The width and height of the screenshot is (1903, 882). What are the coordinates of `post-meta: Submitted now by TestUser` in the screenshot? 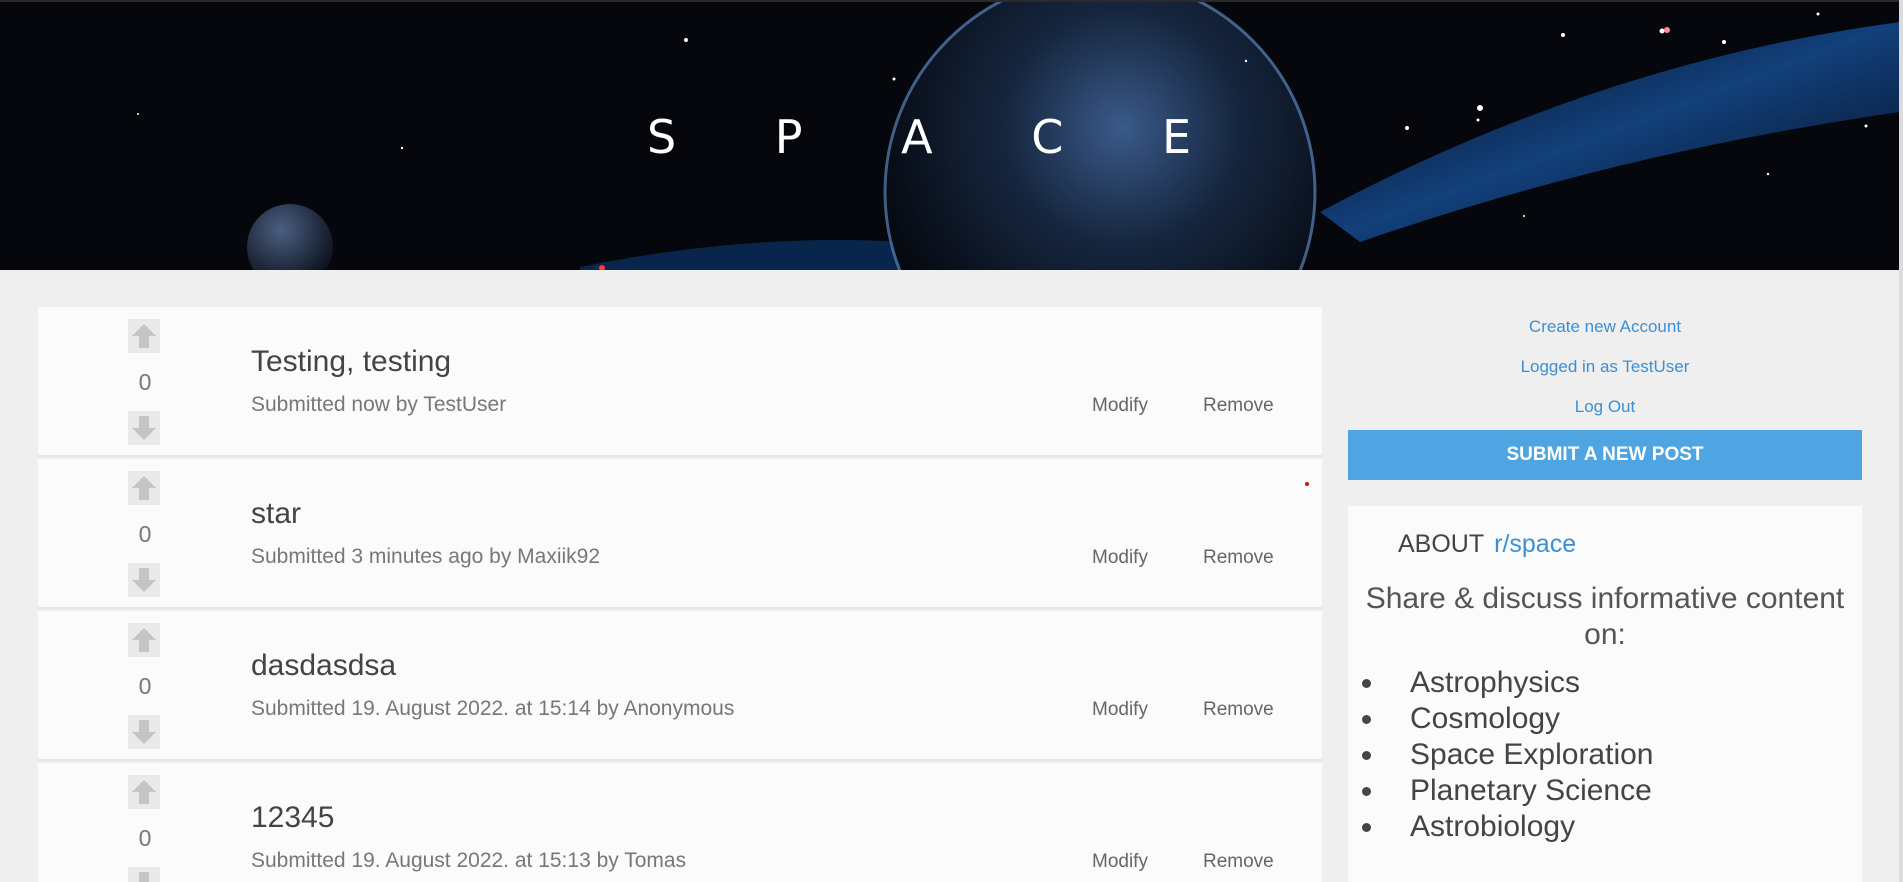 It's located at (379, 404).